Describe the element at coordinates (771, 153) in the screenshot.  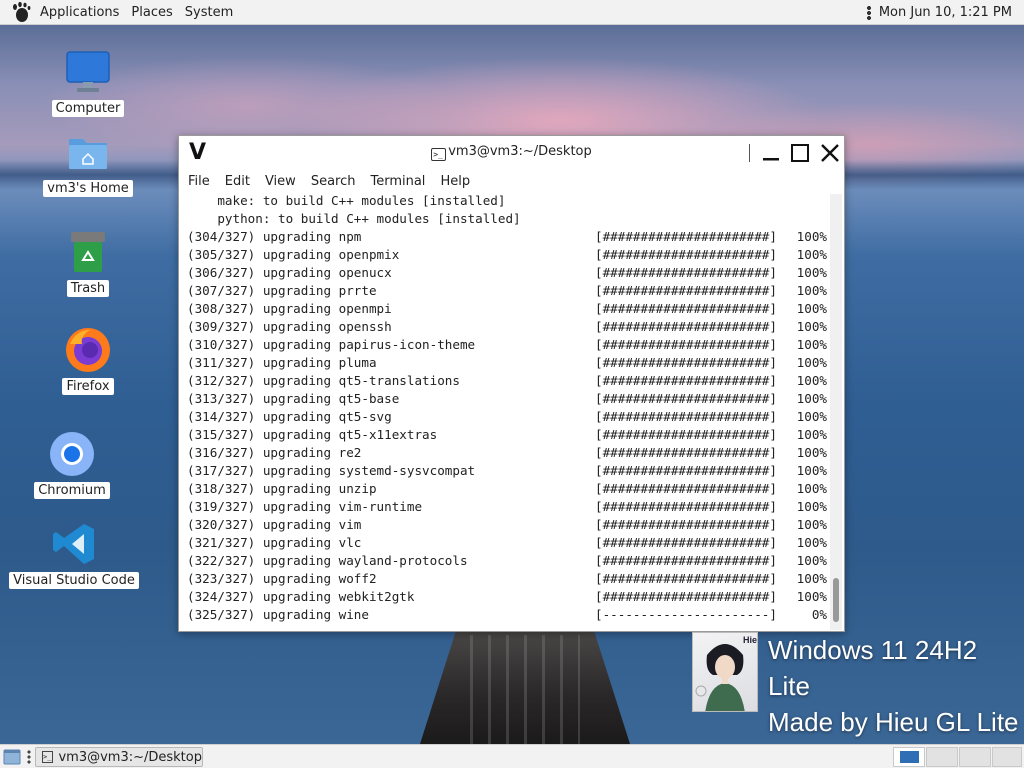
I see `minimize-button` at that location.